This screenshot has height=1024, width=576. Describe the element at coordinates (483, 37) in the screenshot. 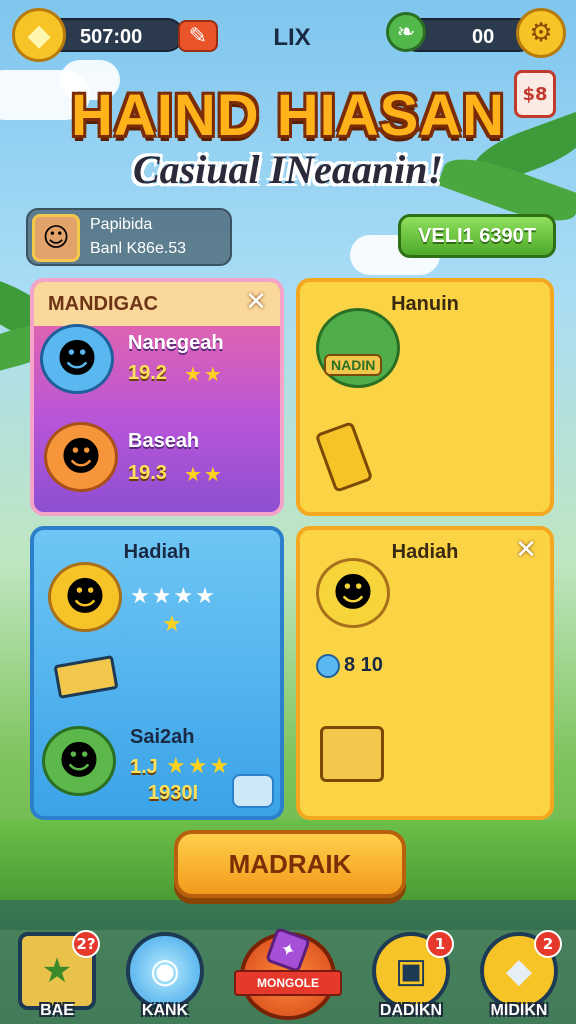

I see `gems-value: 00` at that location.